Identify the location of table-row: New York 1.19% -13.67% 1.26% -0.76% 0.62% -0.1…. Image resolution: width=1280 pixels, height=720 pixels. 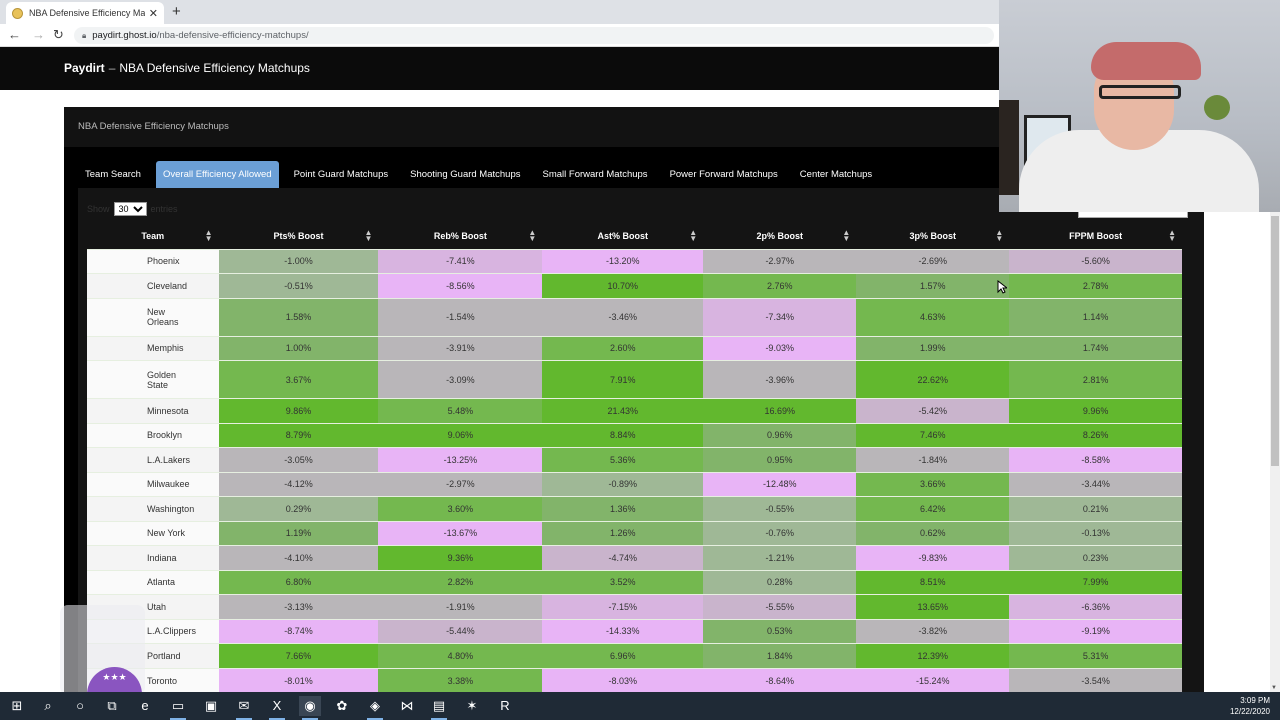
(634, 533).